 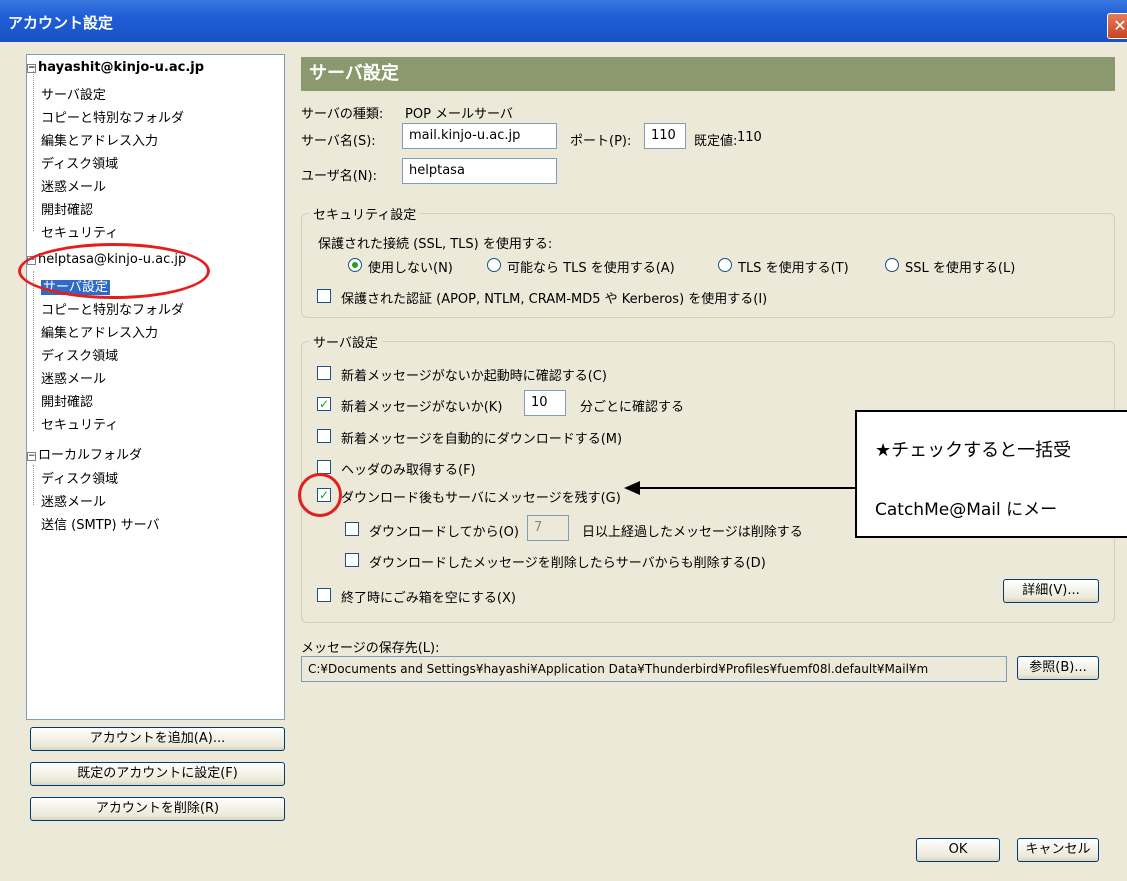 What do you see at coordinates (73, 93) in the screenshot?
I see `tree-item-server-settings: サーバ設定` at bounding box center [73, 93].